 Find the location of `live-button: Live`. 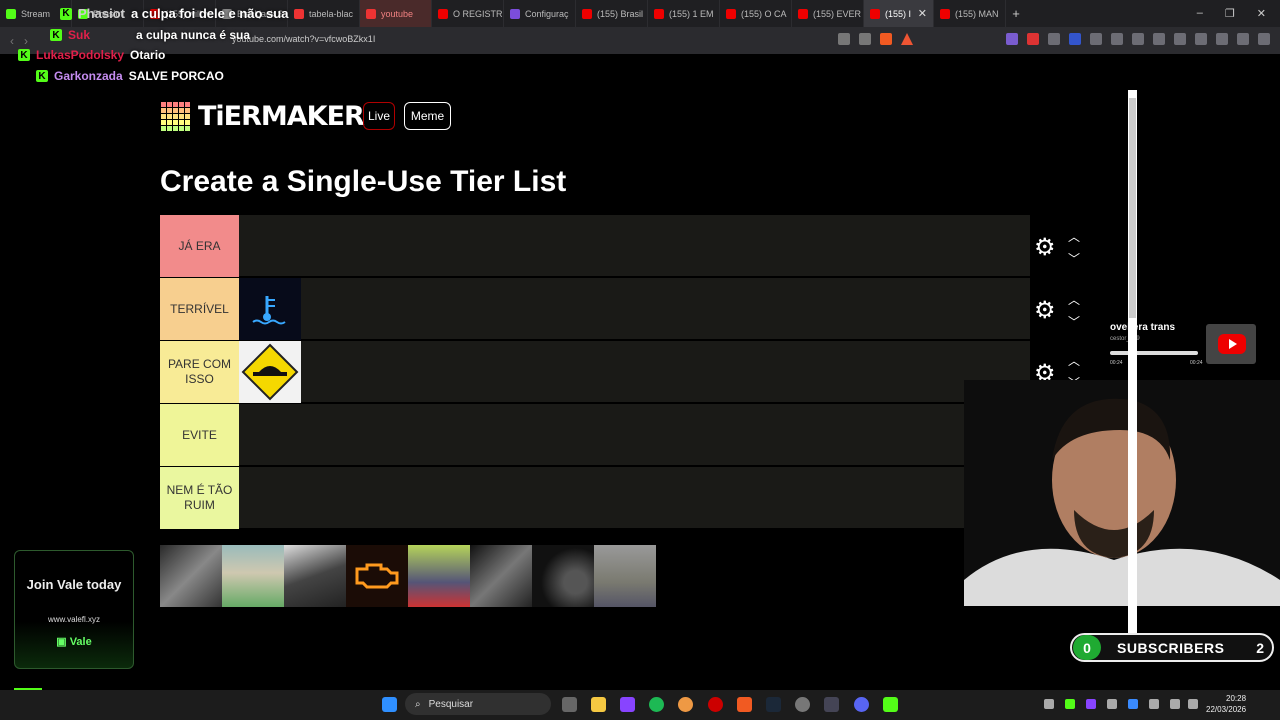

live-button: Live is located at coordinates (379, 116).